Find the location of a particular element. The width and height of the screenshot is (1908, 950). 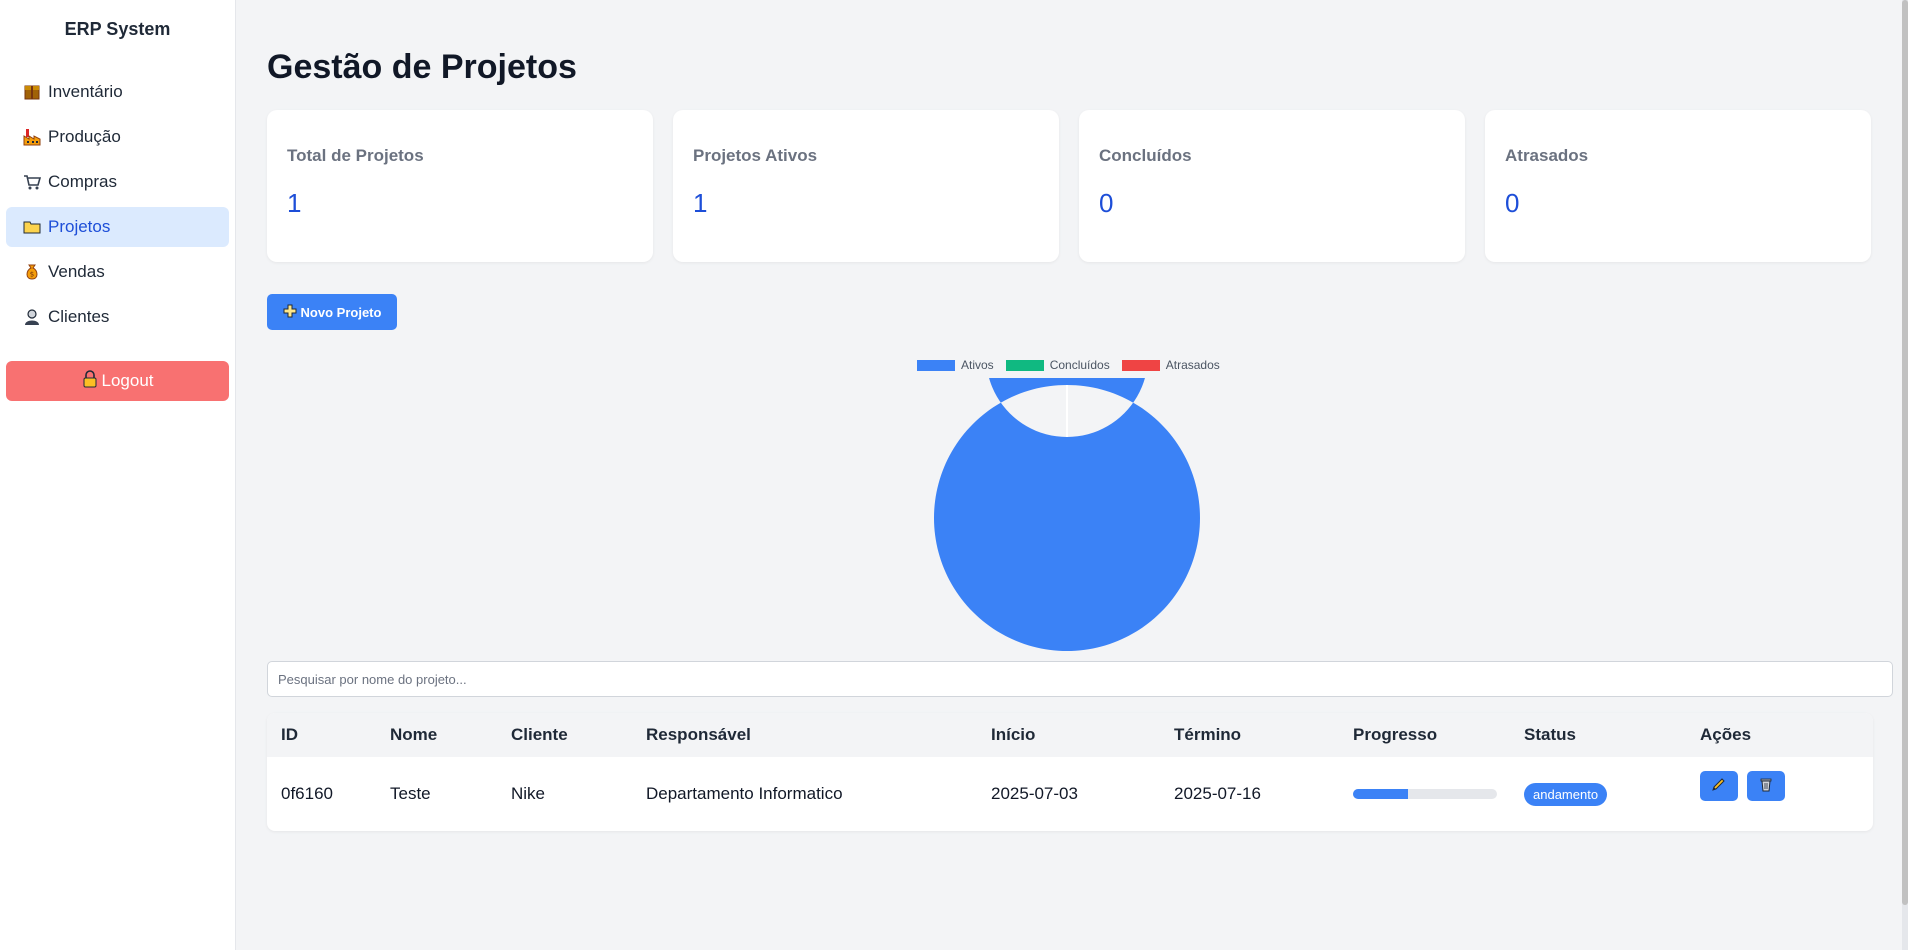

trash-icon is located at coordinates (1766, 786).